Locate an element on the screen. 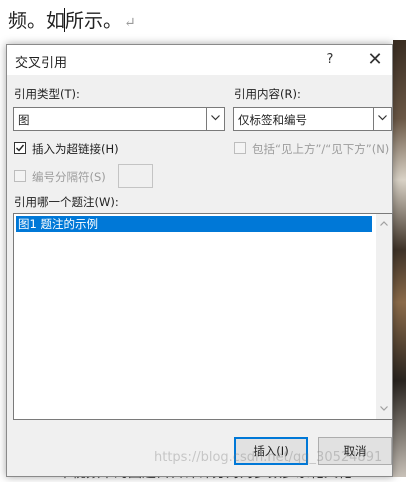 The image size is (406, 482). reference-content-select: 仅标签和编号 is located at coordinates (312, 119).